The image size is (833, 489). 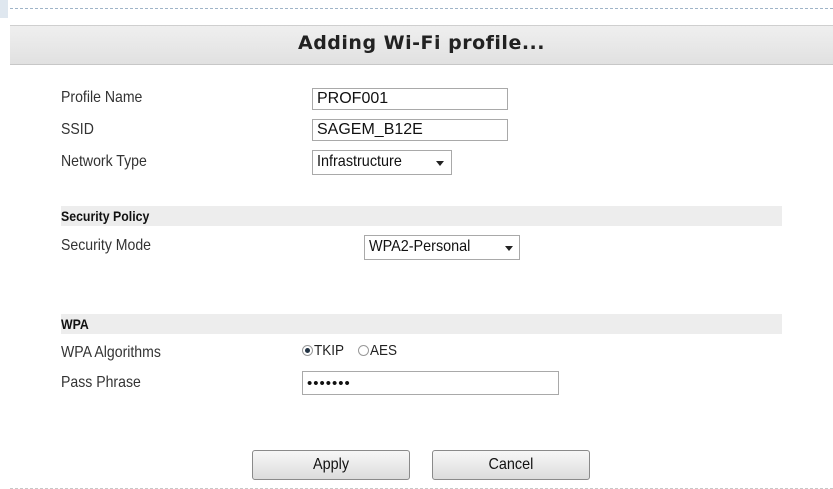 I want to click on ssid-label: SSID, so click(x=77, y=129).